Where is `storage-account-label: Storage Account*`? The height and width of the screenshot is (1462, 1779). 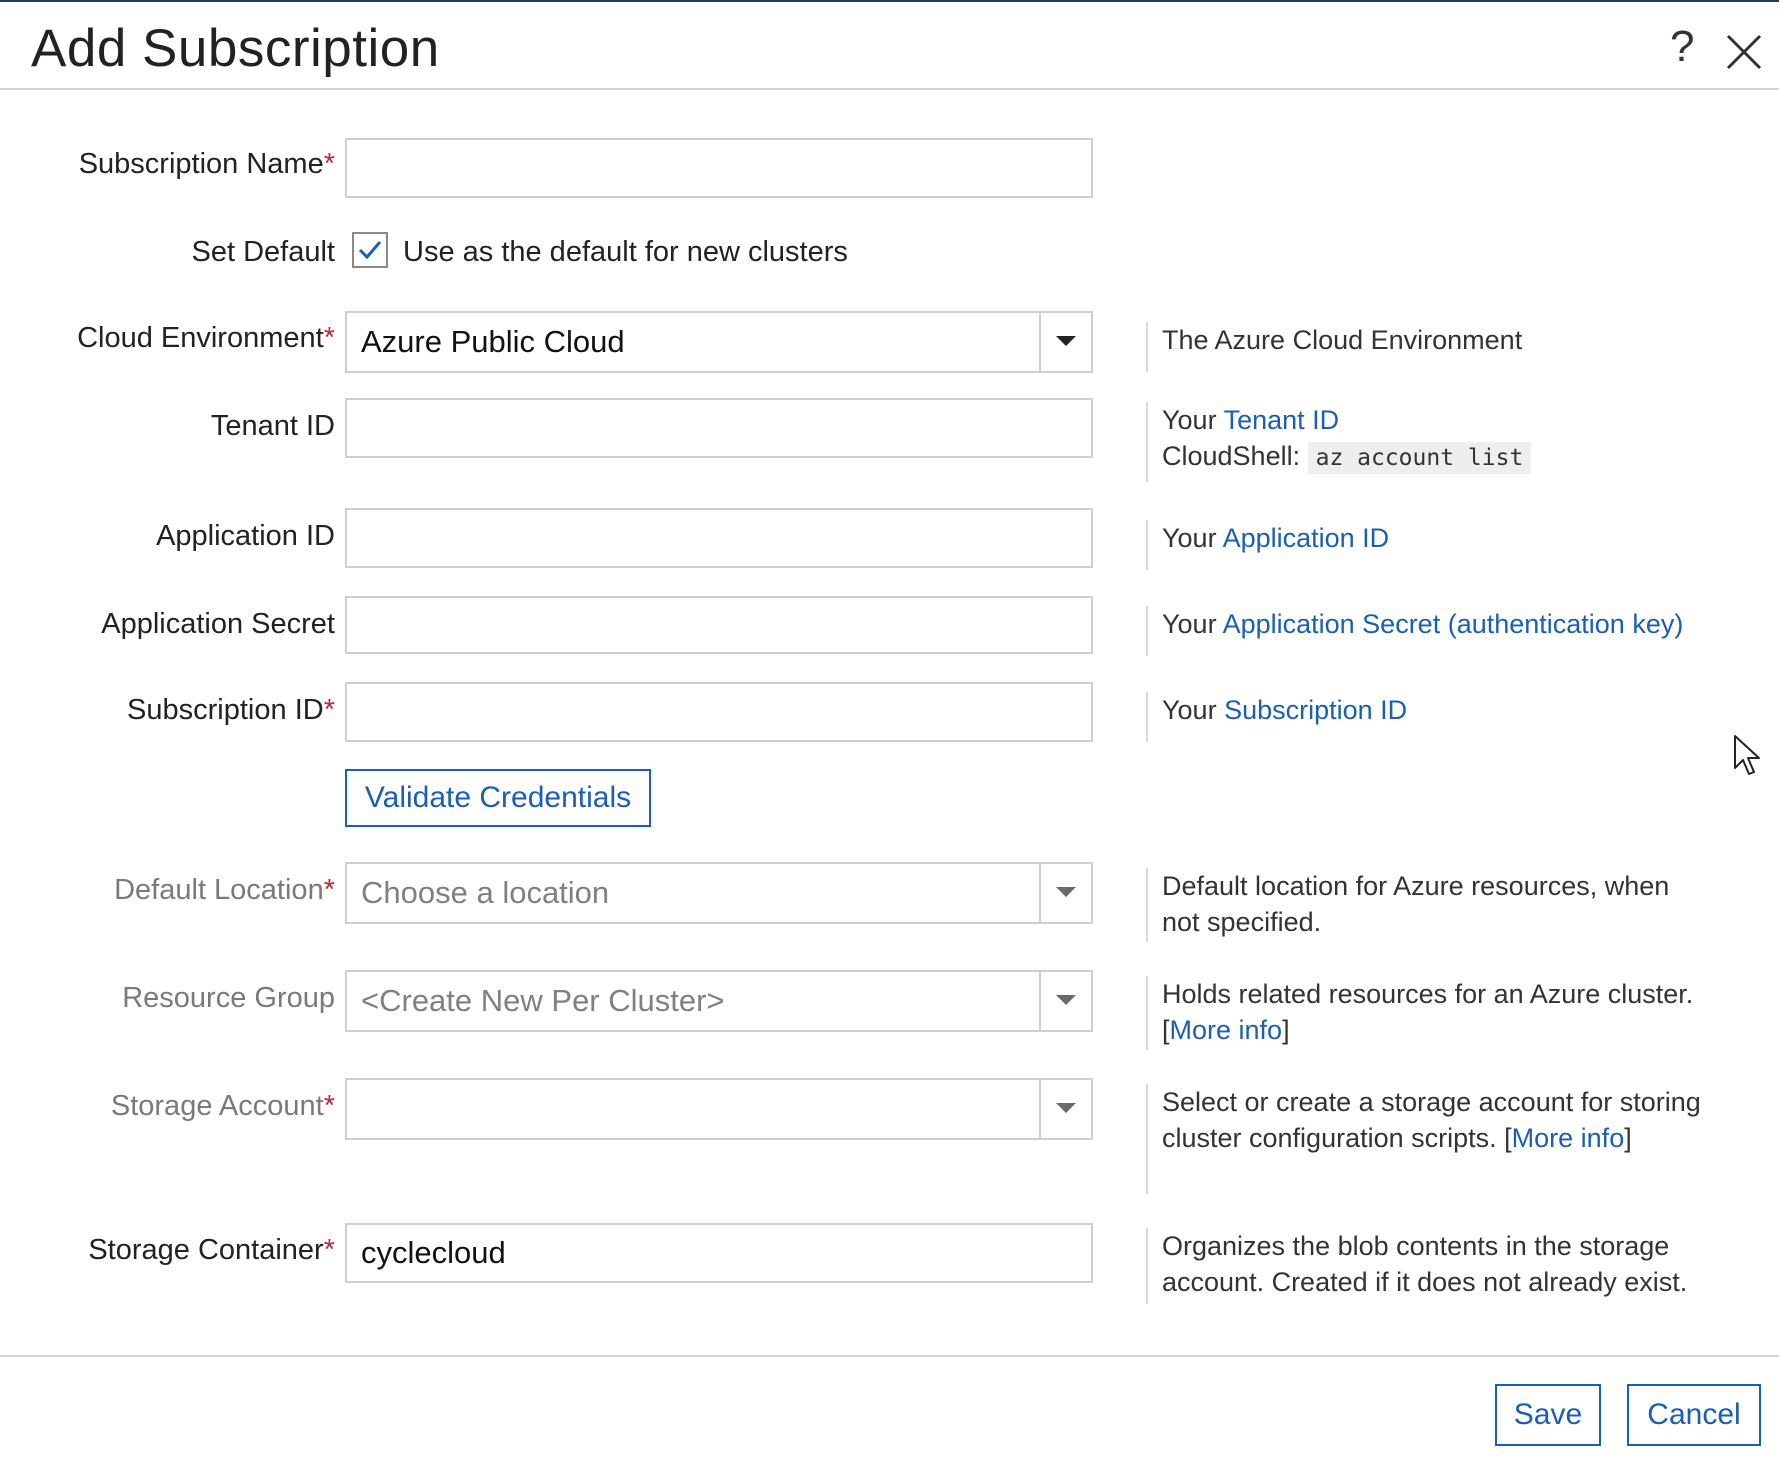
storage-account-label: Storage Account* is located at coordinates (223, 1106).